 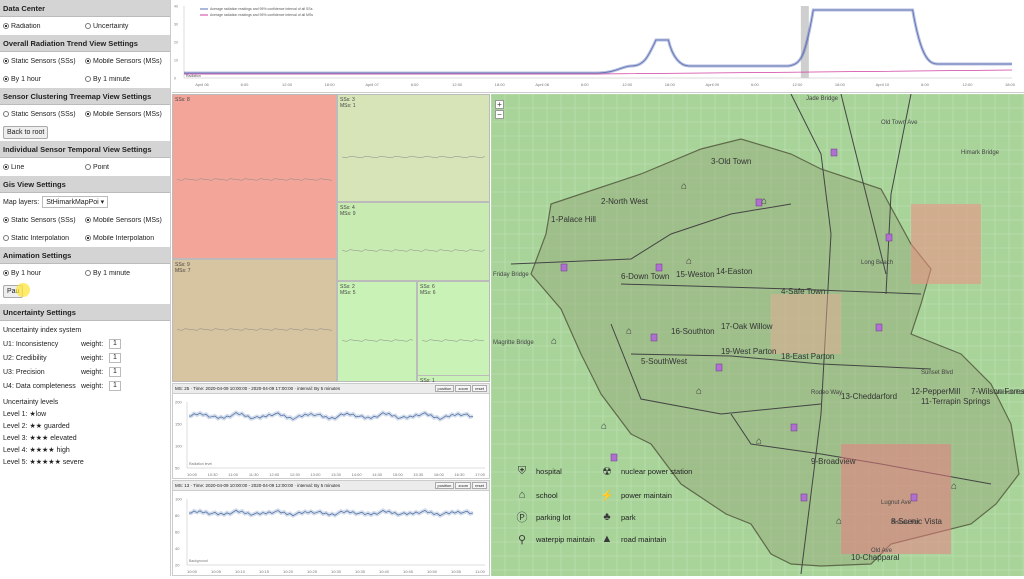 I want to click on x-tick-label: April 07, so click(x=372, y=84).